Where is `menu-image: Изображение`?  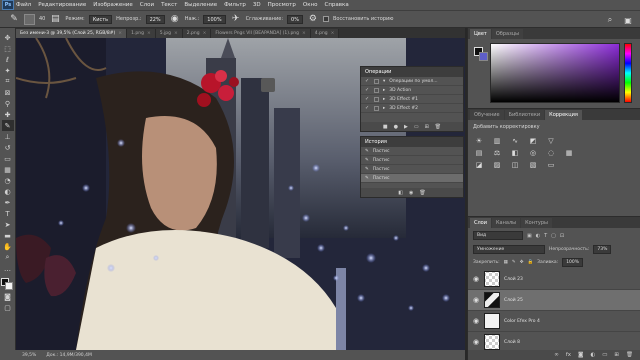 menu-image: Изображение is located at coordinates (113, 5).